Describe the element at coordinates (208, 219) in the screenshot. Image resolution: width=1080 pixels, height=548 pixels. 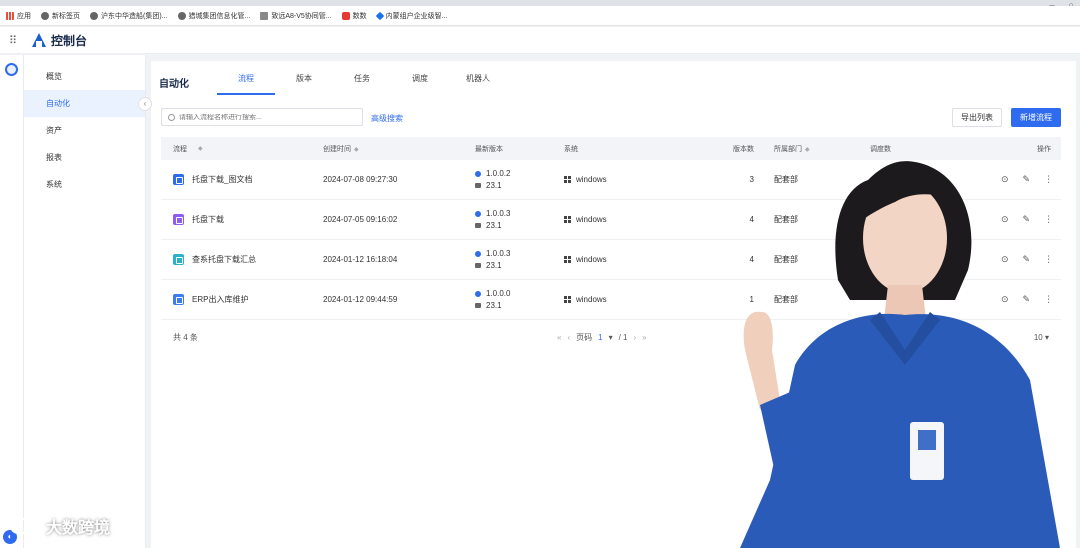
I see `process-name: 托盘下载` at that location.